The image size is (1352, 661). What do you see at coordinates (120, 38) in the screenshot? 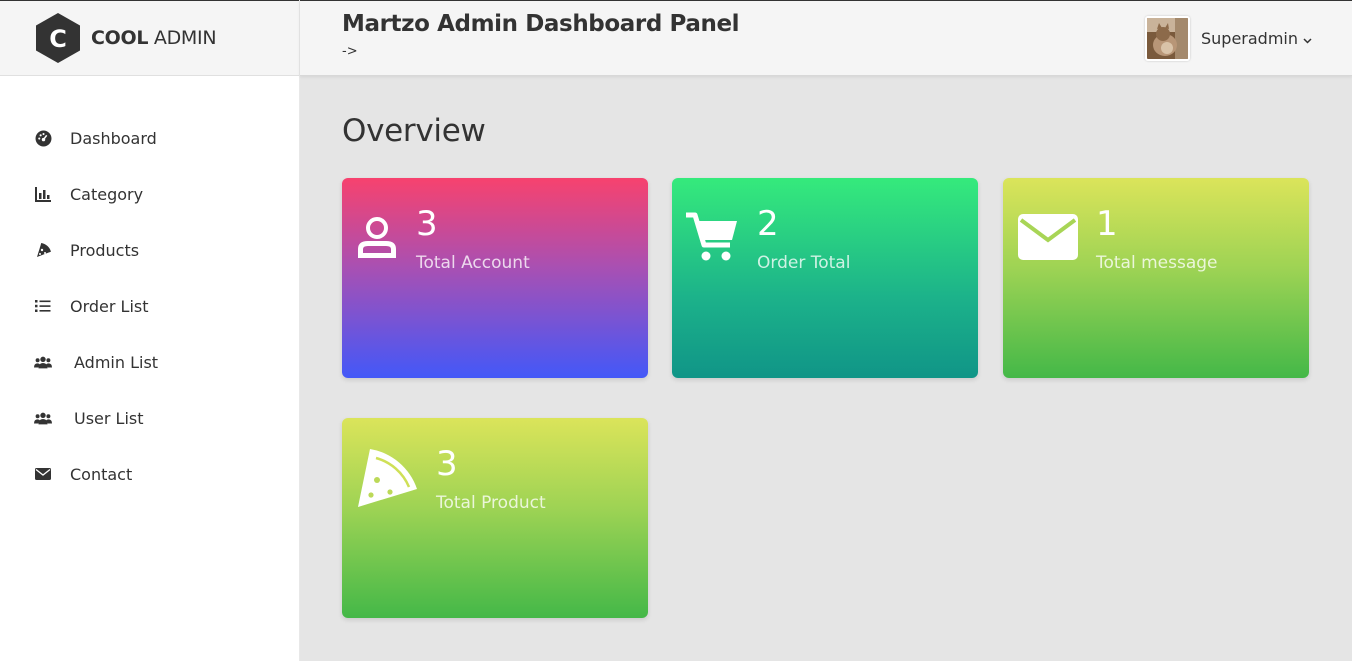
I see `logo-text-bold: COOL` at bounding box center [120, 38].